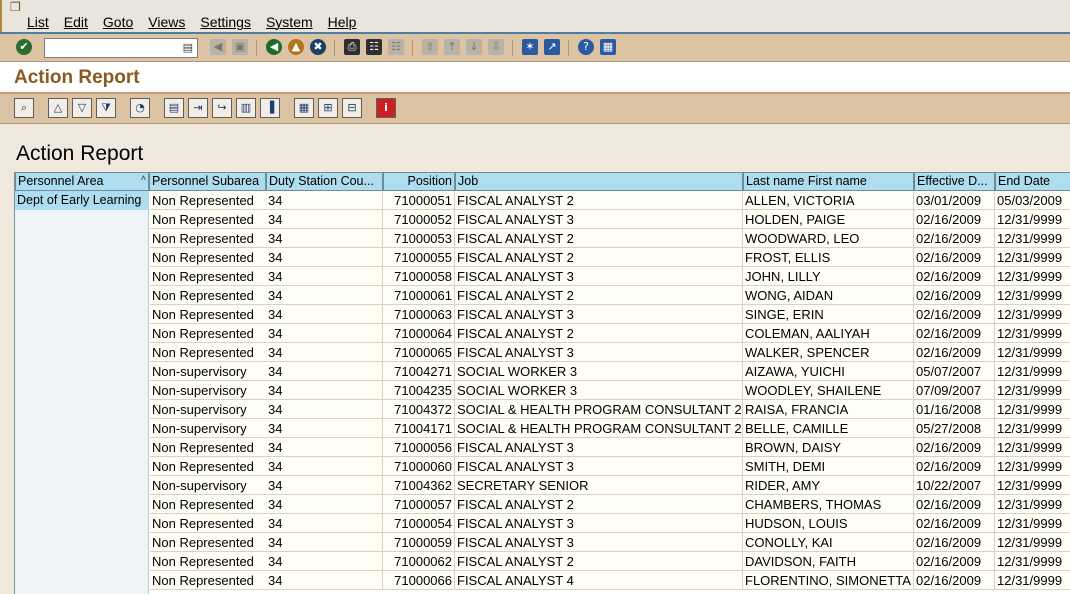  I want to click on cell-position: 71000052, so click(419, 219).